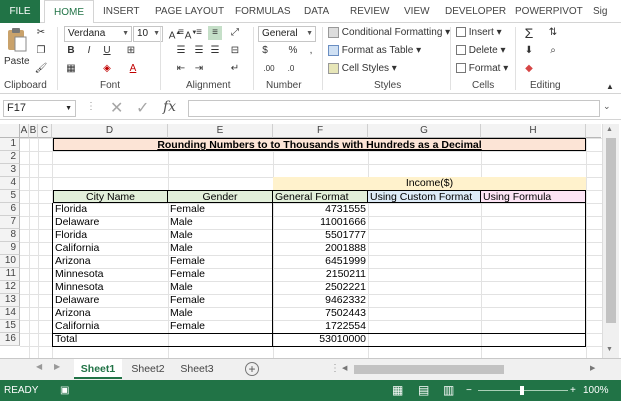 This screenshot has width=621, height=401. Describe the element at coordinates (252, 369) in the screenshot. I see `add-sheet-icon: +` at that location.